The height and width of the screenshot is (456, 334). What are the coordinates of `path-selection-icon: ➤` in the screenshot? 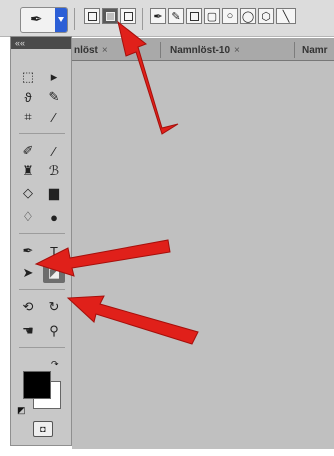 It's located at (28, 273).